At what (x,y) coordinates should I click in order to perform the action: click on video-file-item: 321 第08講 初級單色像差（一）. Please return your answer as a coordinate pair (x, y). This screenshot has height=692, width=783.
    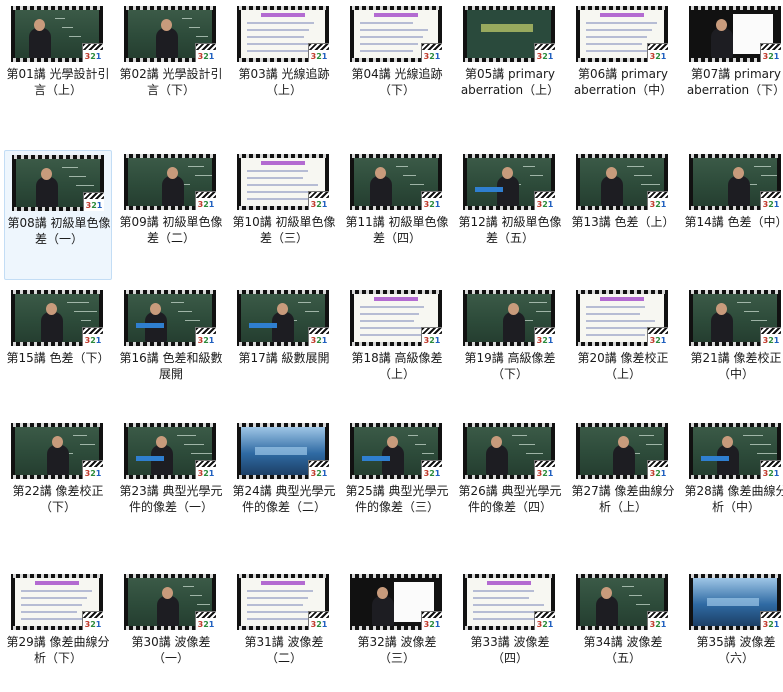
    Looking at the image, I should click on (58, 215).